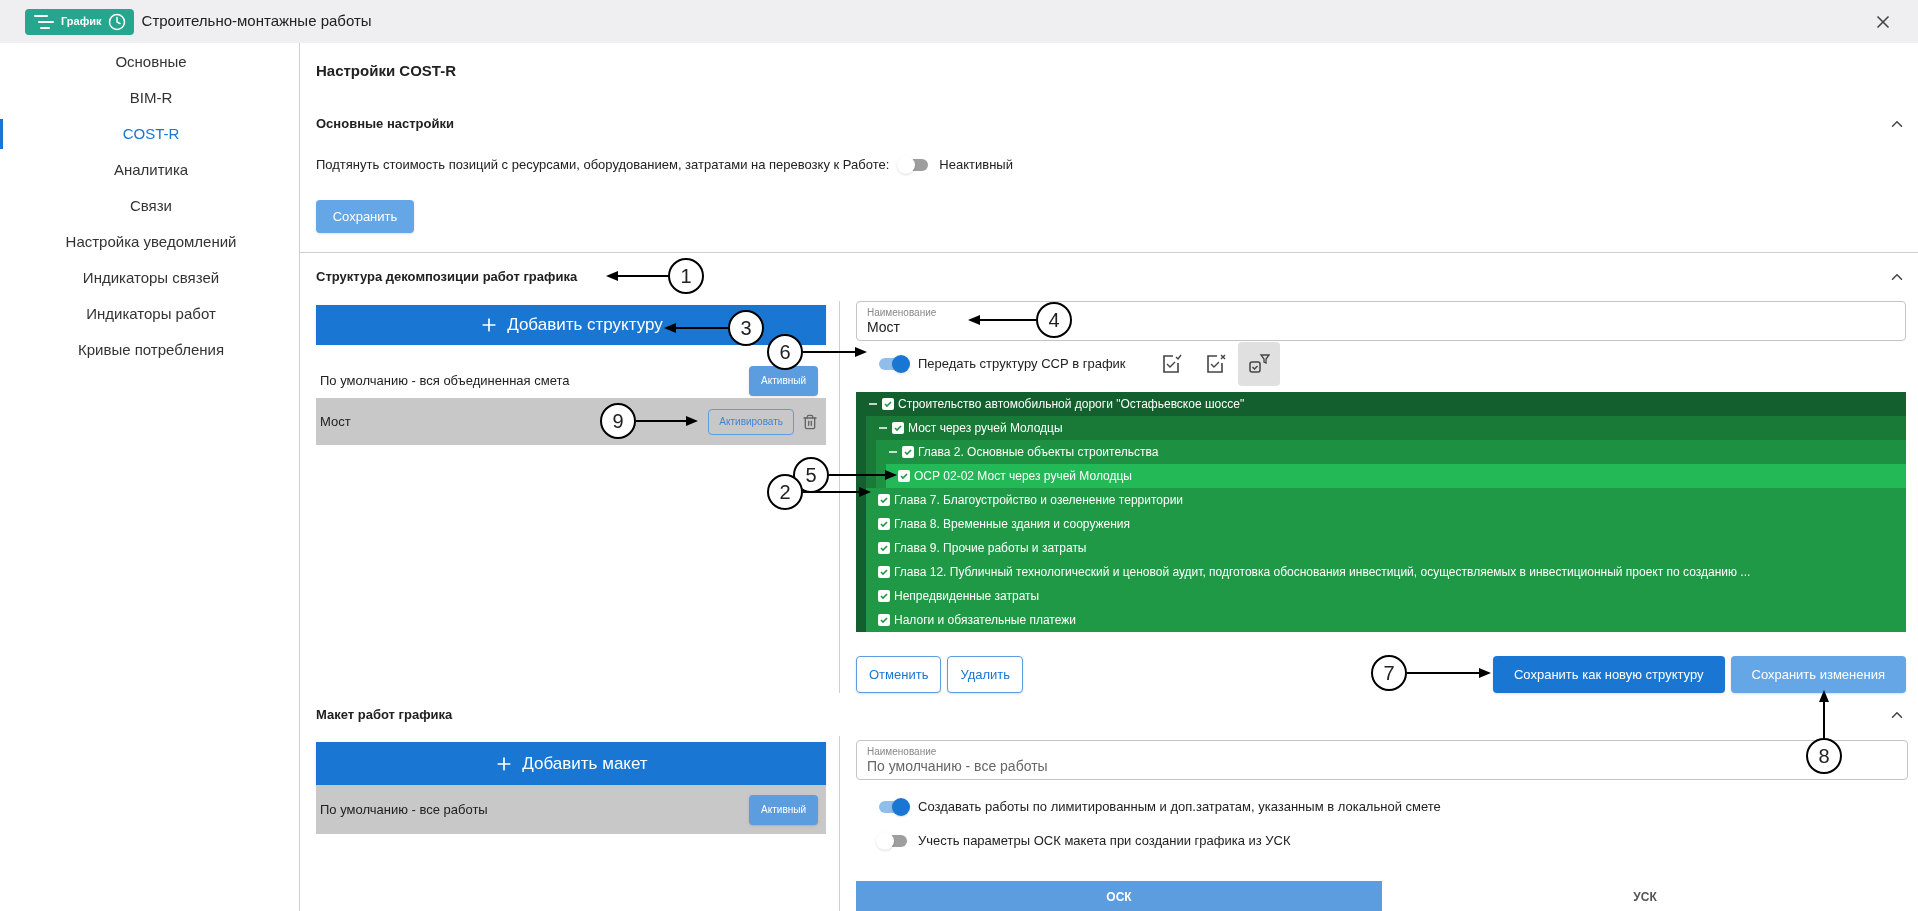  I want to click on tree-row: Глава 9. Прочие работы и затраты, so click(1386, 548).